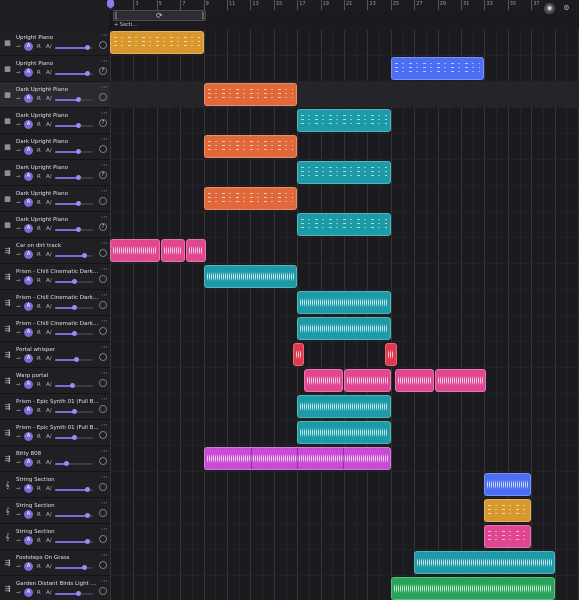  Describe the element at coordinates (344, 5) in the screenshot. I see `timeline-ruler: 135791113151719212325272931333537` at that location.